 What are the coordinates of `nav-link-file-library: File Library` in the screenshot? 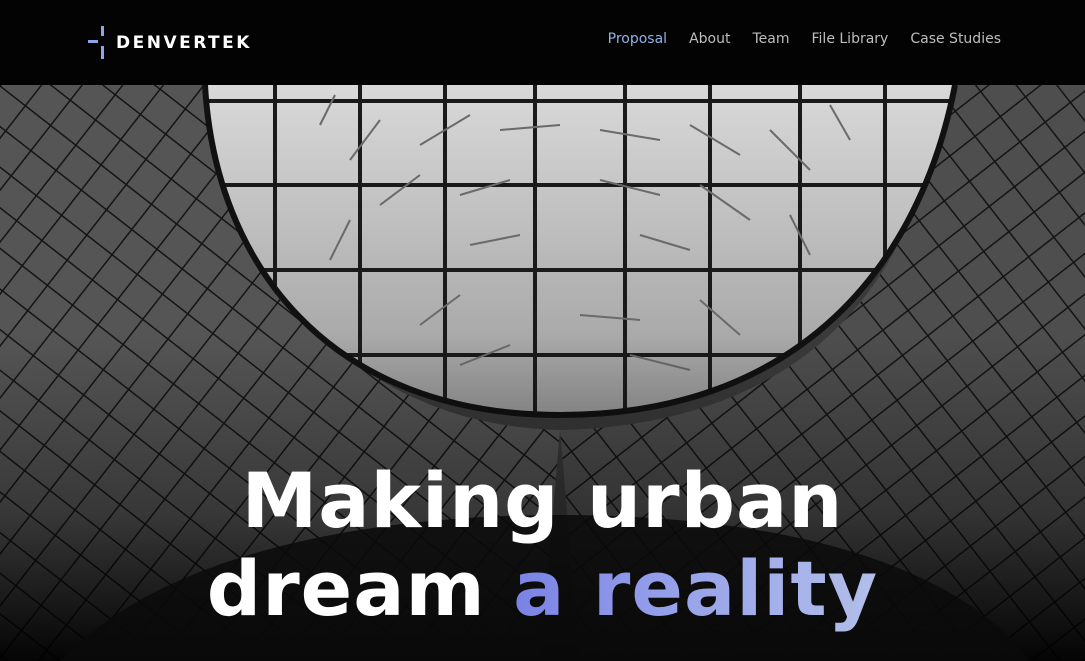 It's located at (850, 39).